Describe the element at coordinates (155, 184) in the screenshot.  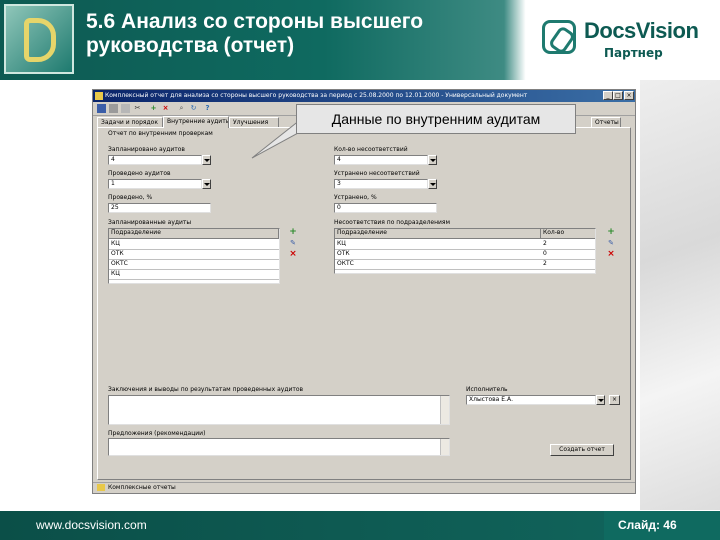
I see `done-field: 1` at that location.